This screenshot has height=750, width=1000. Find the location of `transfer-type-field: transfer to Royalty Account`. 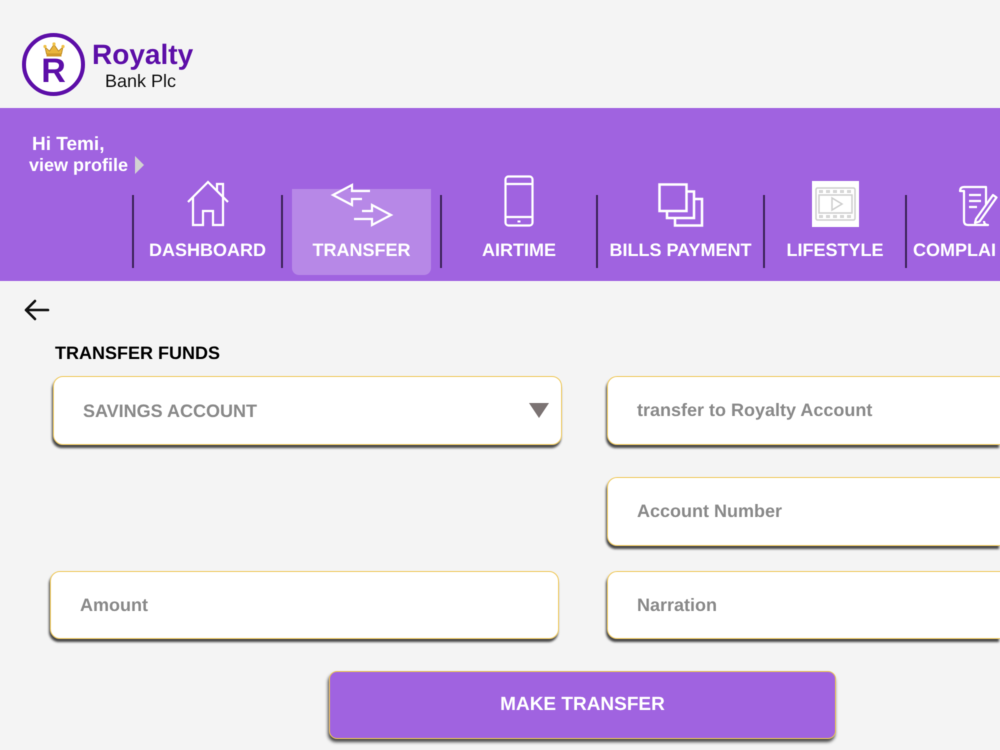

transfer-type-field: transfer to Royalty Account is located at coordinates (803, 410).